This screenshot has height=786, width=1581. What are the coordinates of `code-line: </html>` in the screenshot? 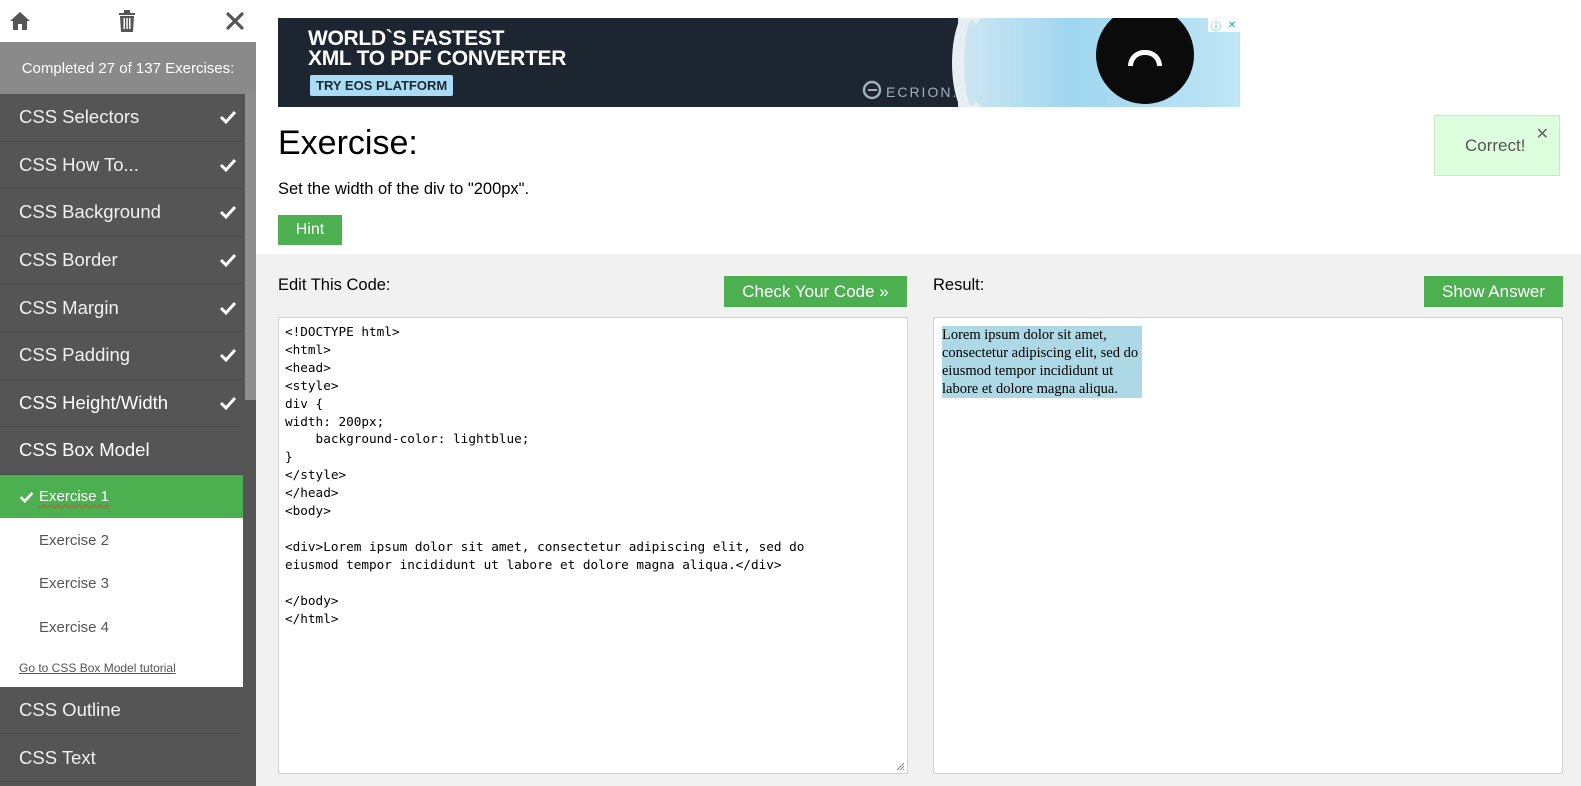 It's located at (312, 618).